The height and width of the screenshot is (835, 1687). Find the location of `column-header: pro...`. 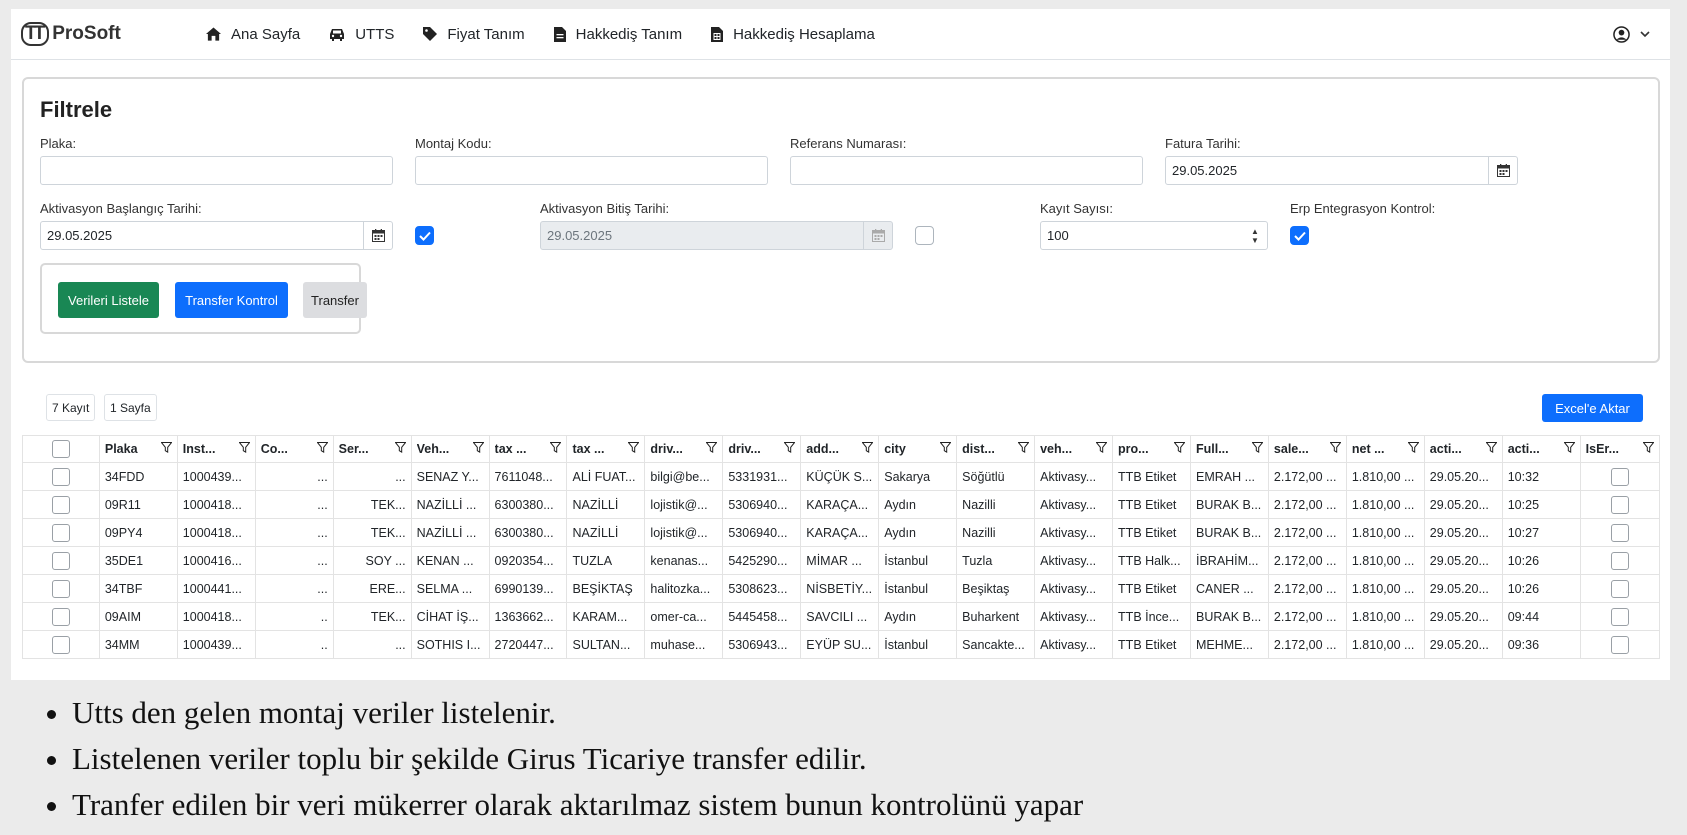

column-header: pro... is located at coordinates (1151, 449).